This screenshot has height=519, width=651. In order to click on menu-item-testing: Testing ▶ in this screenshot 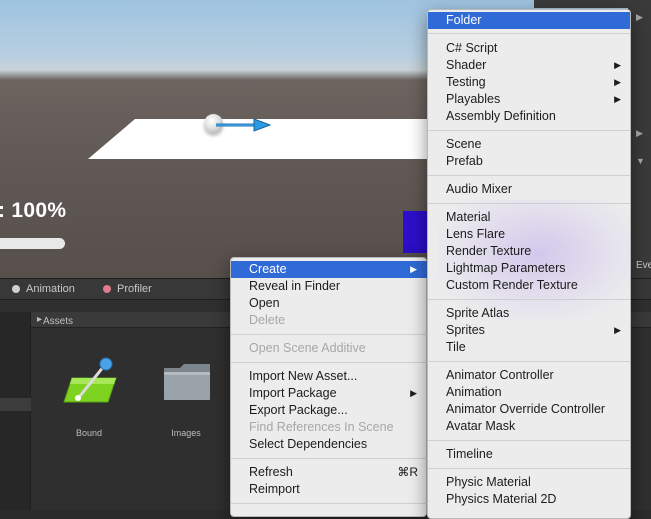, I will do `click(529, 82)`.